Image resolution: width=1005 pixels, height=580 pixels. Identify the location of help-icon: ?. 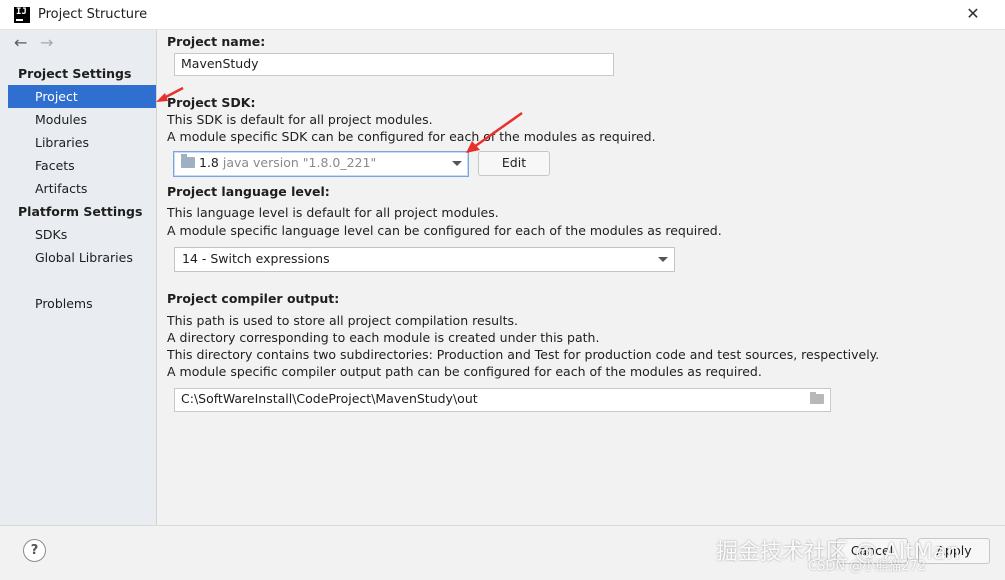
(34, 550).